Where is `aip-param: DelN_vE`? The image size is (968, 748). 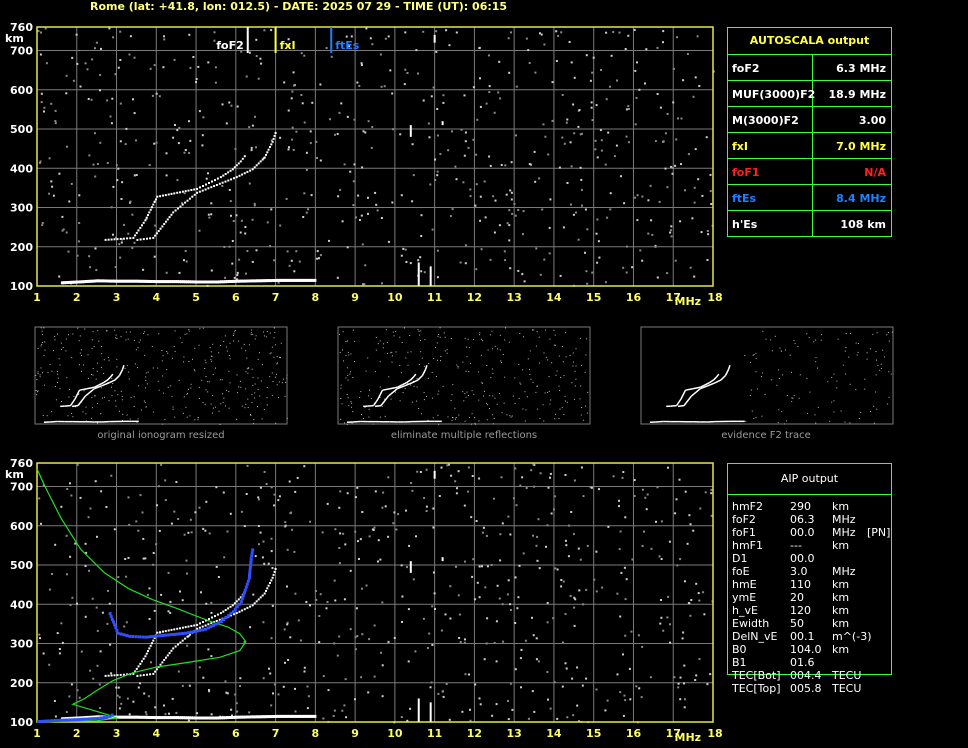
aip-param: DelN_vE is located at coordinates (755, 636).